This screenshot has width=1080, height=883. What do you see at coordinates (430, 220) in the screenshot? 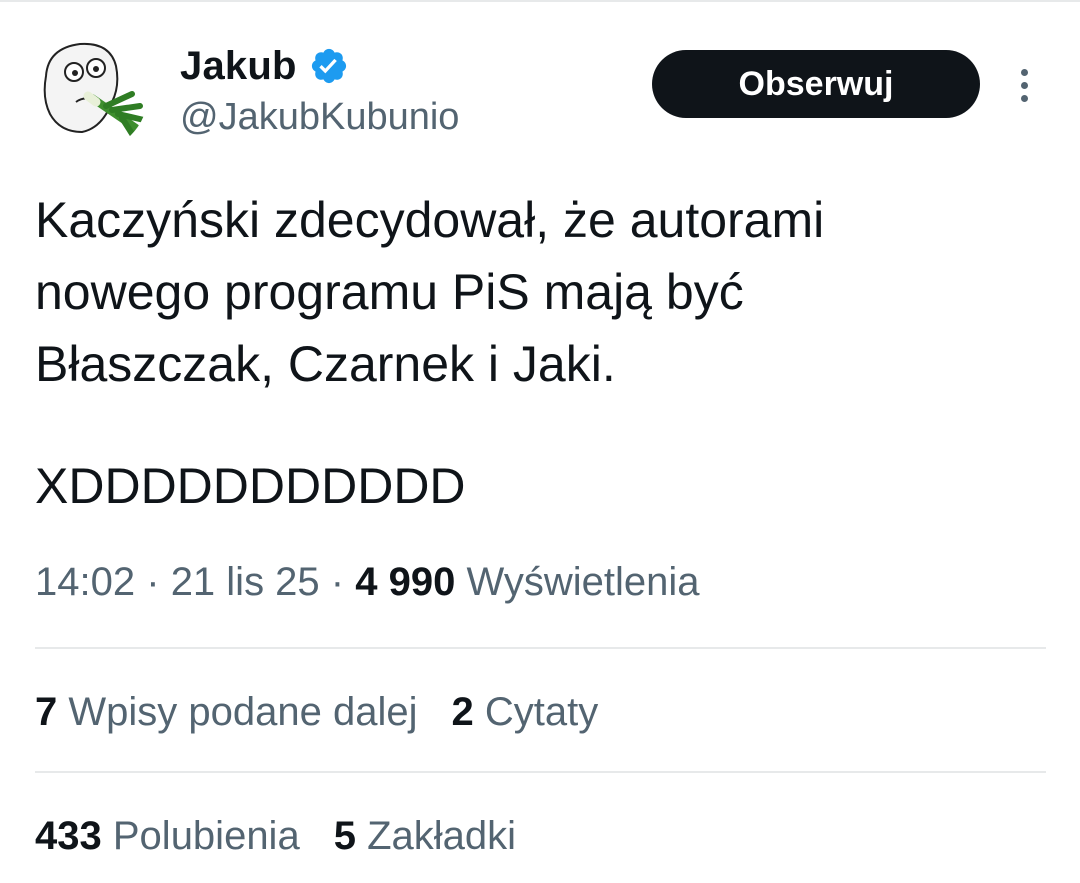
I see `tweet-line: Kaczyński zdecydował, że autorami` at bounding box center [430, 220].